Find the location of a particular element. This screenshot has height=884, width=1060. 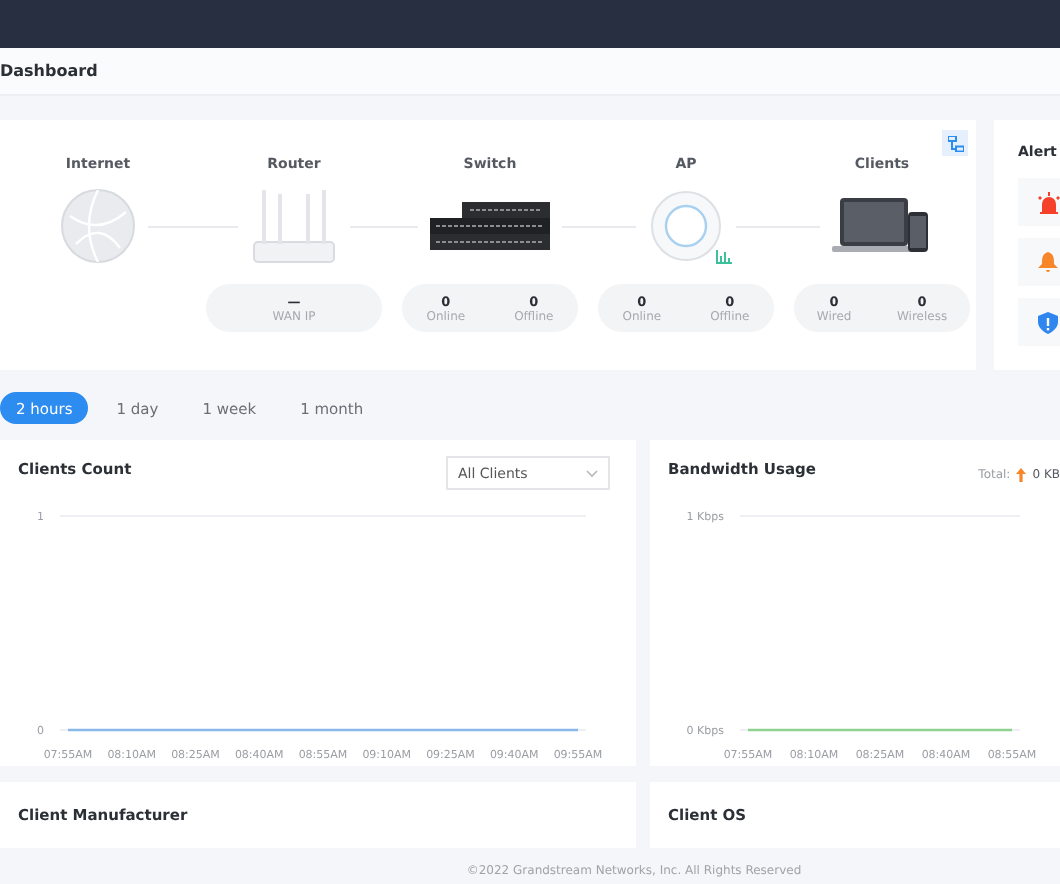

access-point-drawing is located at coordinates (686, 226).